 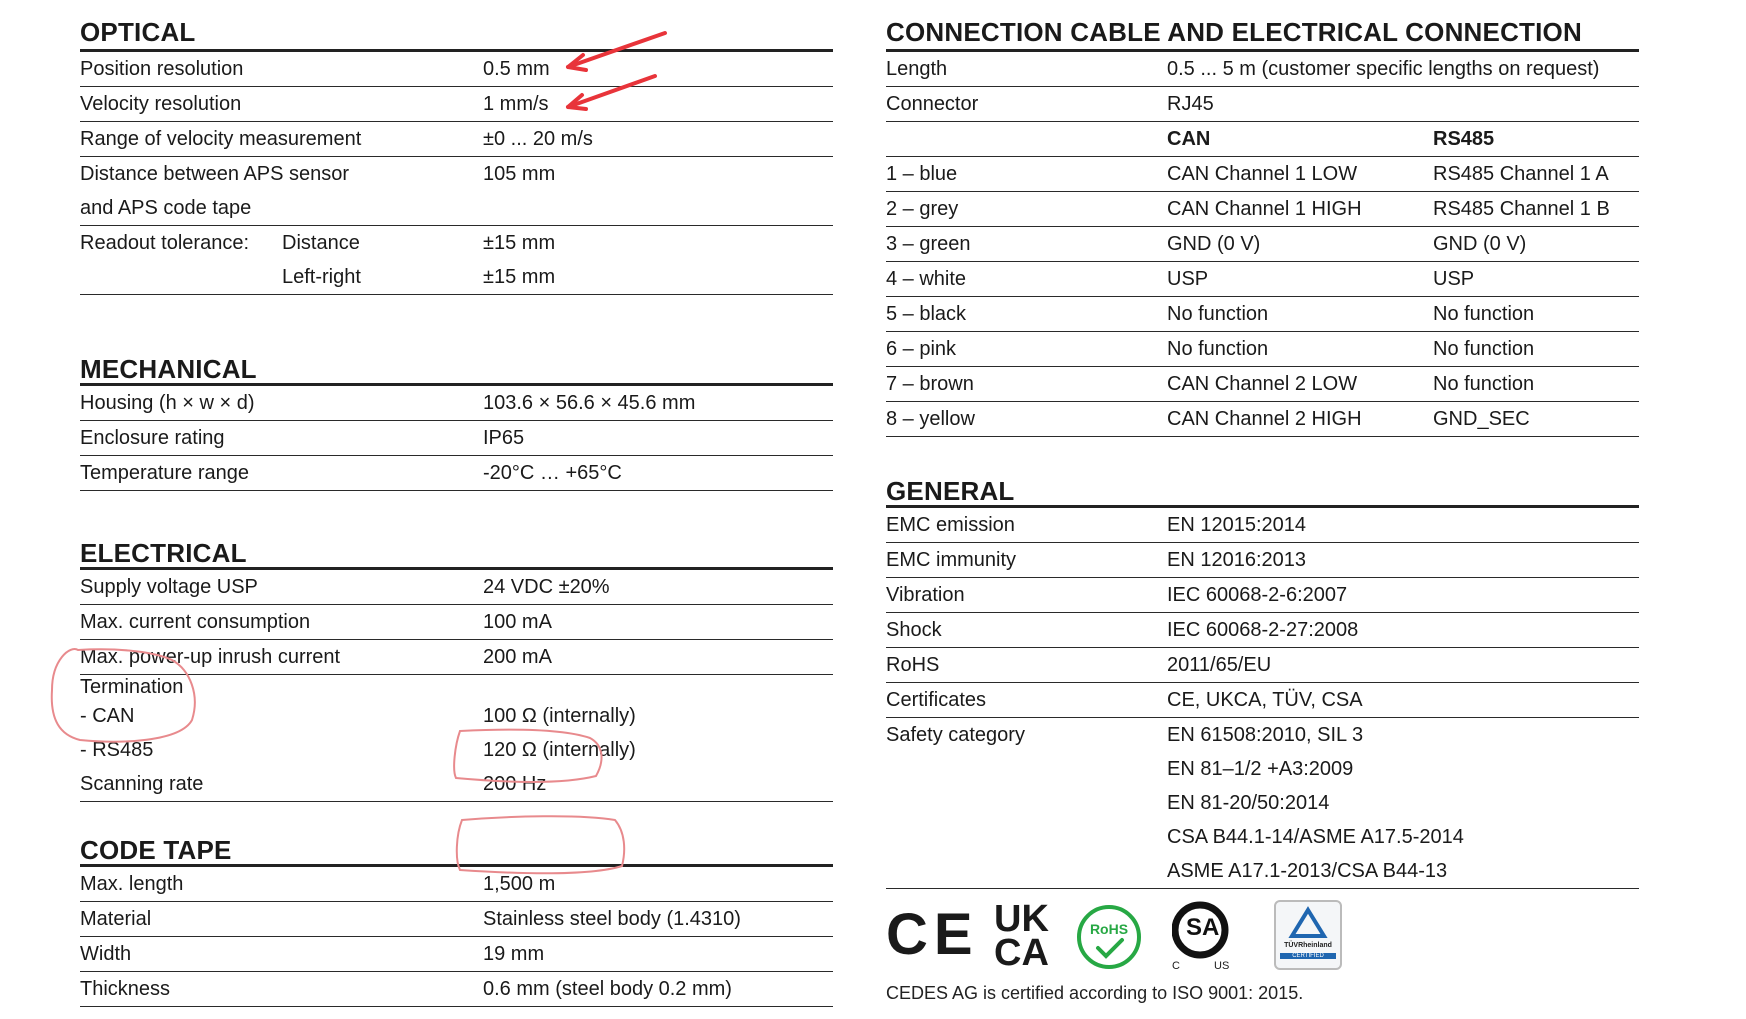 What do you see at coordinates (1265, 735) in the screenshot?
I see `safety-value: EN 61508:2010, SIL 3` at bounding box center [1265, 735].